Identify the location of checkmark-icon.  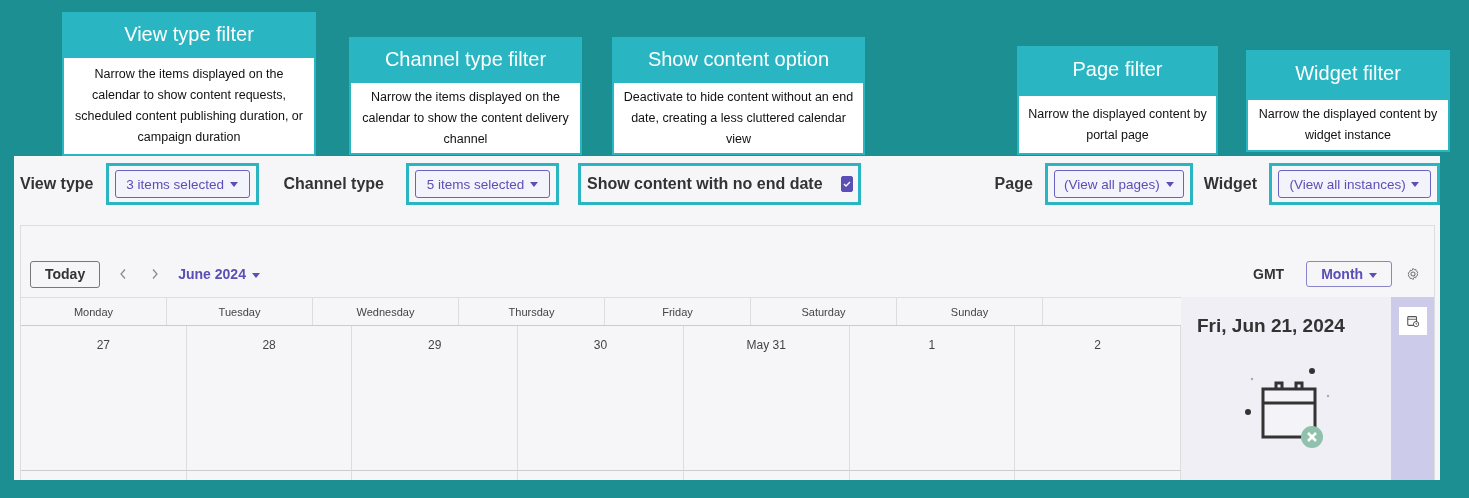
(846, 184).